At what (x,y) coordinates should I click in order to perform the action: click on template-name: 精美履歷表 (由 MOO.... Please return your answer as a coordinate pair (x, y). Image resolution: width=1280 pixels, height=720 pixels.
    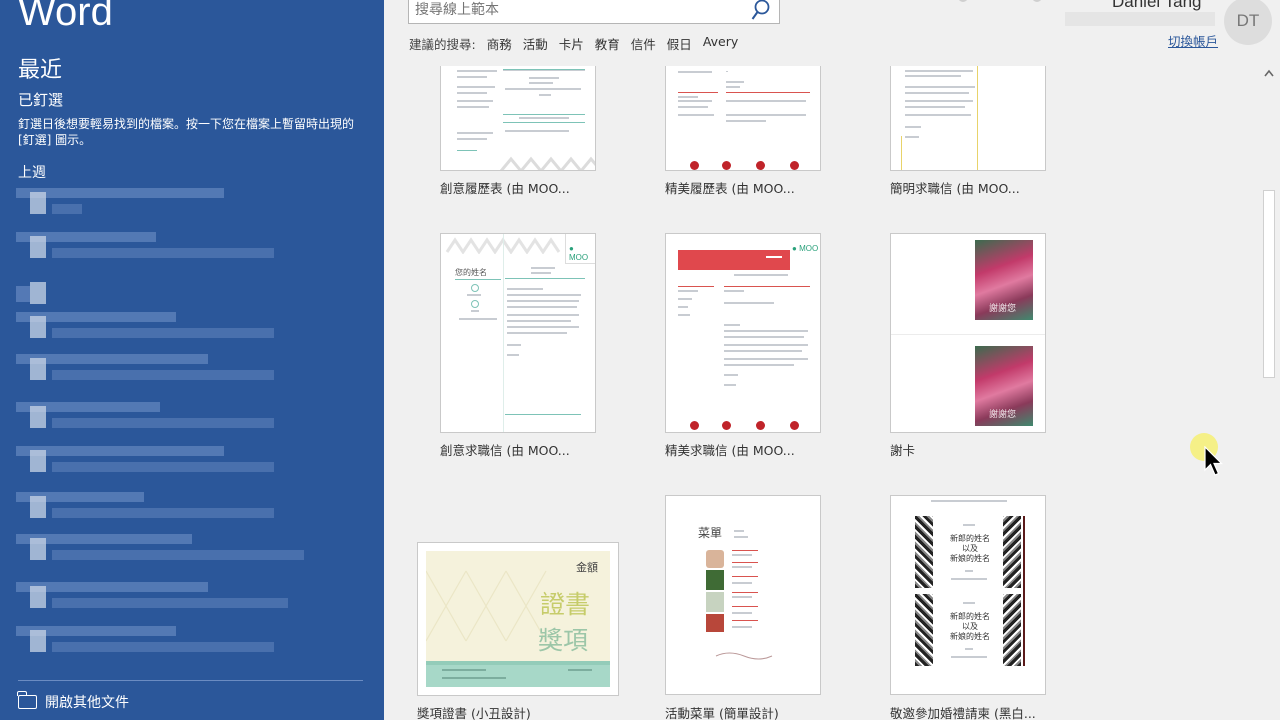
    Looking at the image, I should click on (730, 188).